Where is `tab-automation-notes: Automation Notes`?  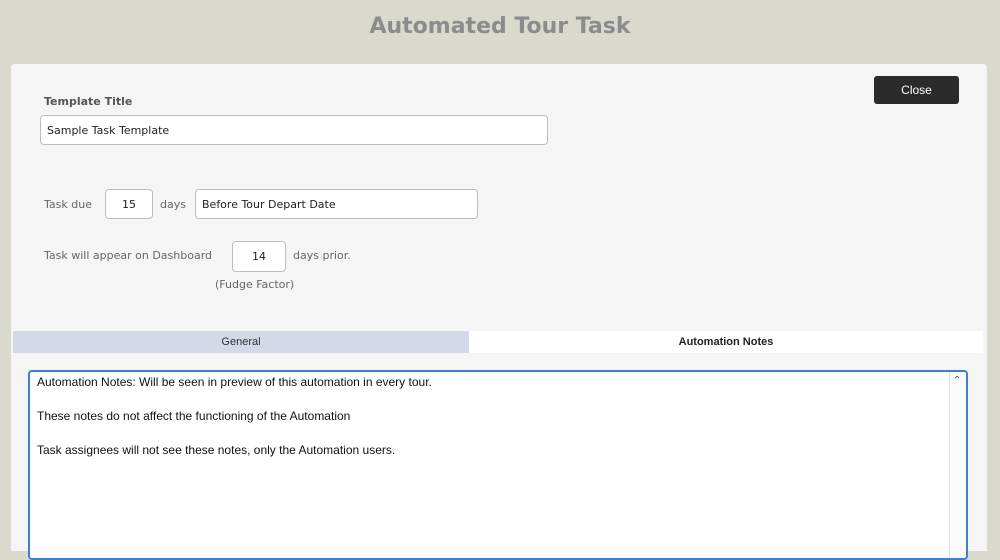
tab-automation-notes: Automation Notes is located at coordinates (726, 342).